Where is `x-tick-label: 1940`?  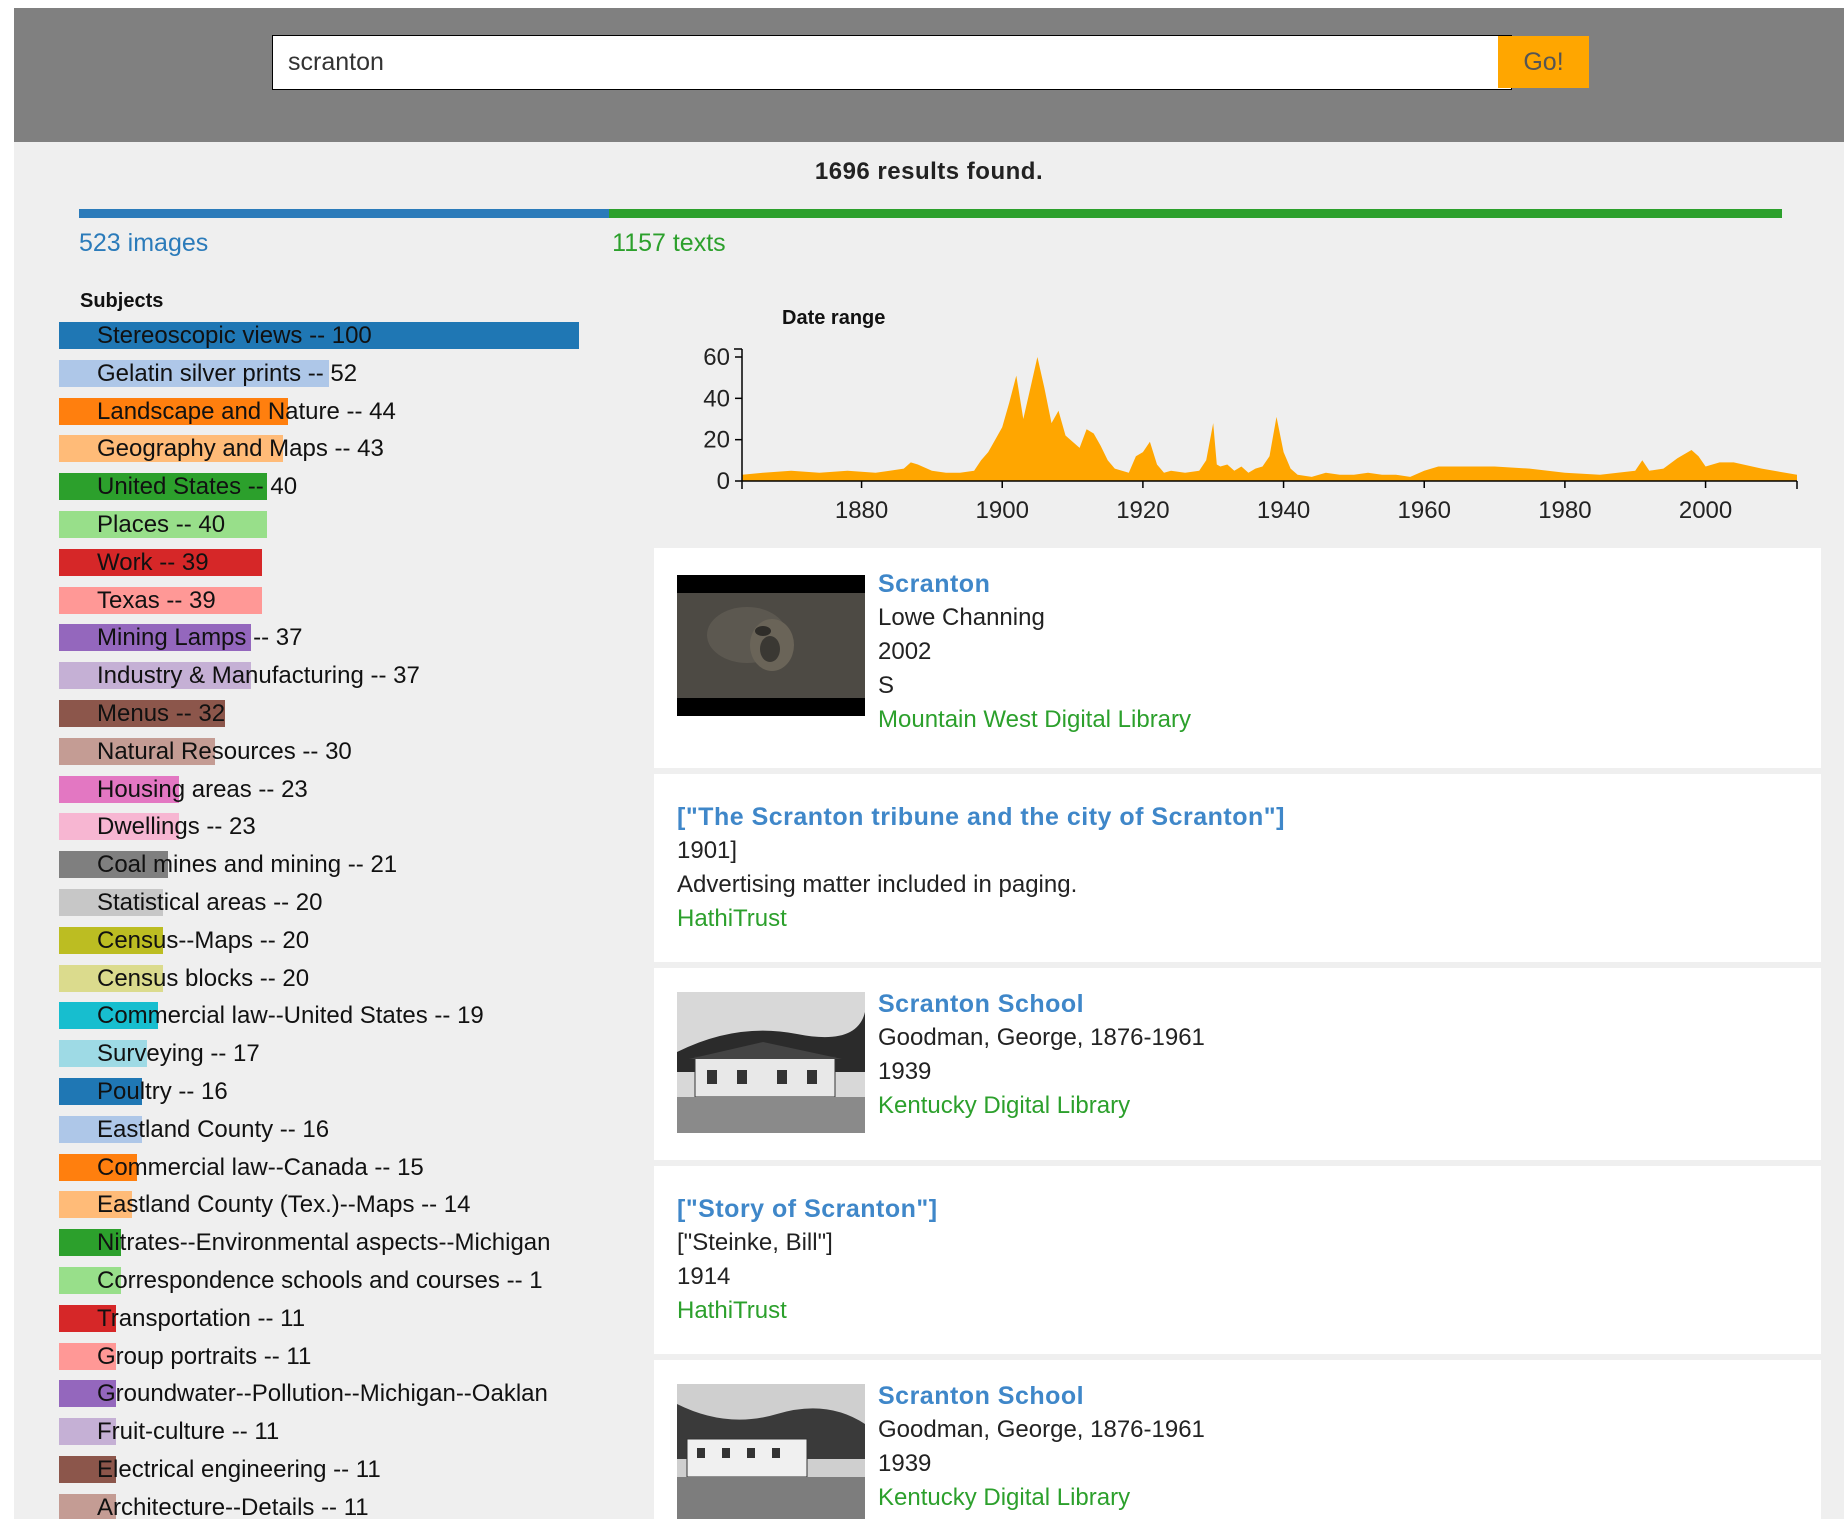
x-tick-label: 1940 is located at coordinates (1283, 510).